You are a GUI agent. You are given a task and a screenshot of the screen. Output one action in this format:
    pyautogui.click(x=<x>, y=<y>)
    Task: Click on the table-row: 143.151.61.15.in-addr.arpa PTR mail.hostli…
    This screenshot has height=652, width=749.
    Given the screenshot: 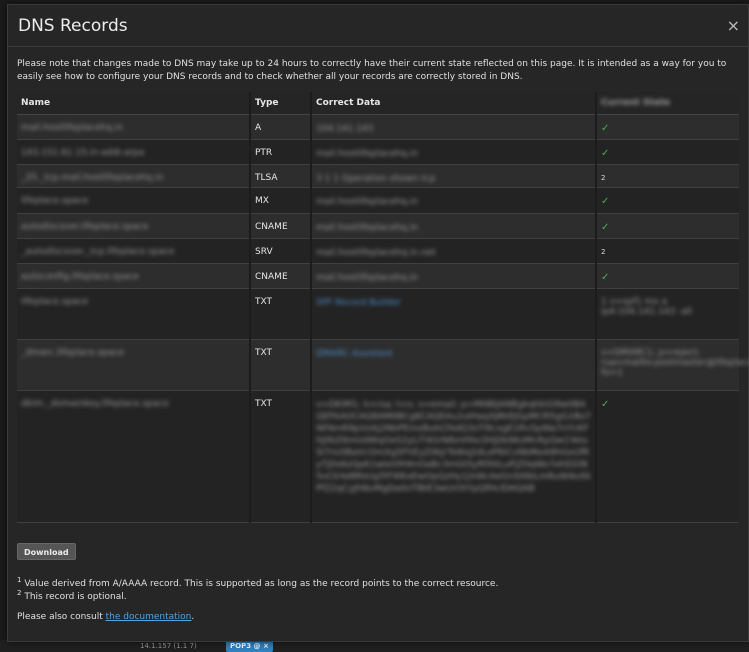 What is the action you would take?
    pyautogui.click(x=378, y=152)
    